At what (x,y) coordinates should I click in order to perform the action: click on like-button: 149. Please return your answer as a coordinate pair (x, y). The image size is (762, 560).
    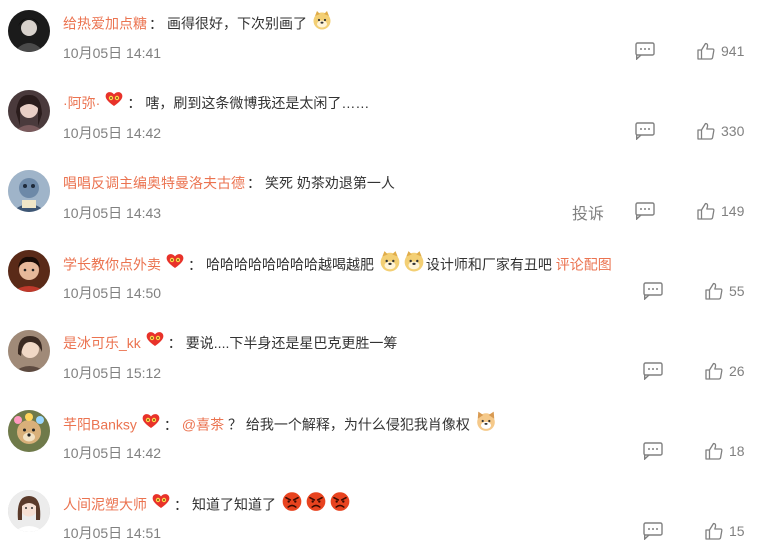
    Looking at the image, I should click on (720, 211).